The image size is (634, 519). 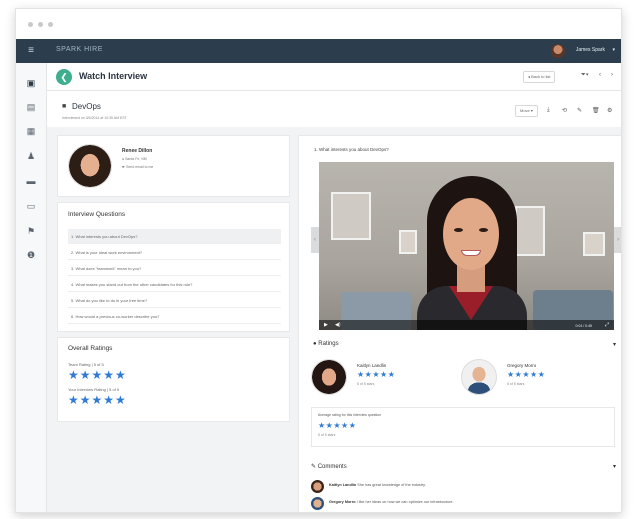 What do you see at coordinates (471, 234) in the screenshot?
I see `person-face` at bounding box center [471, 234].